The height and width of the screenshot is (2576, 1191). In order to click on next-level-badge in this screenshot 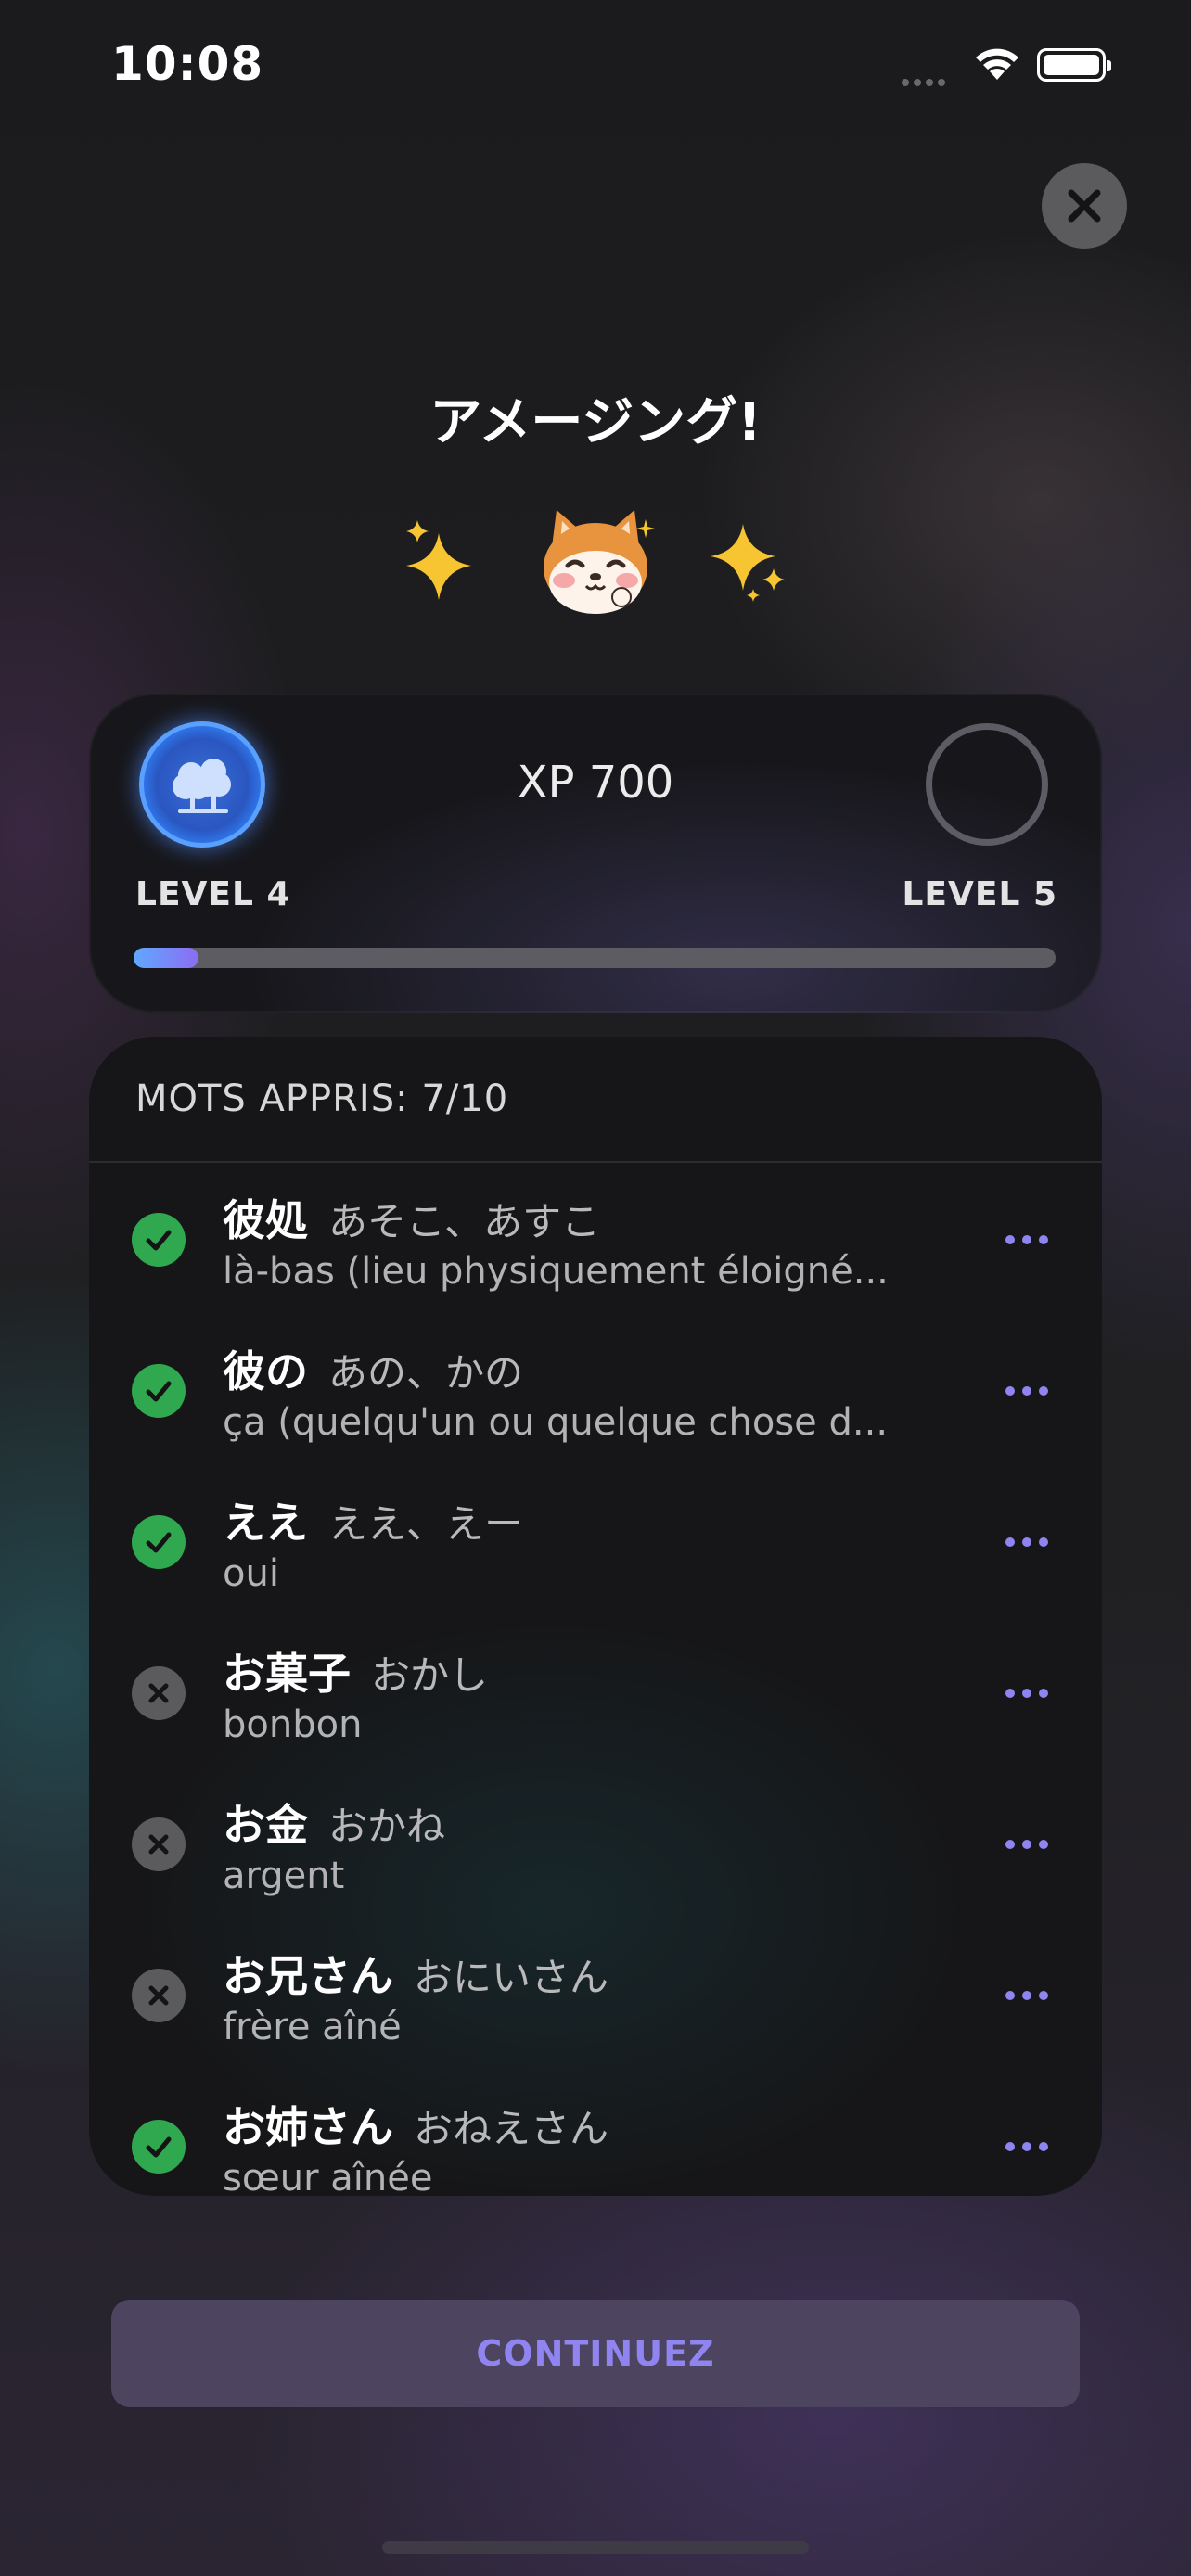, I will do `click(987, 784)`.